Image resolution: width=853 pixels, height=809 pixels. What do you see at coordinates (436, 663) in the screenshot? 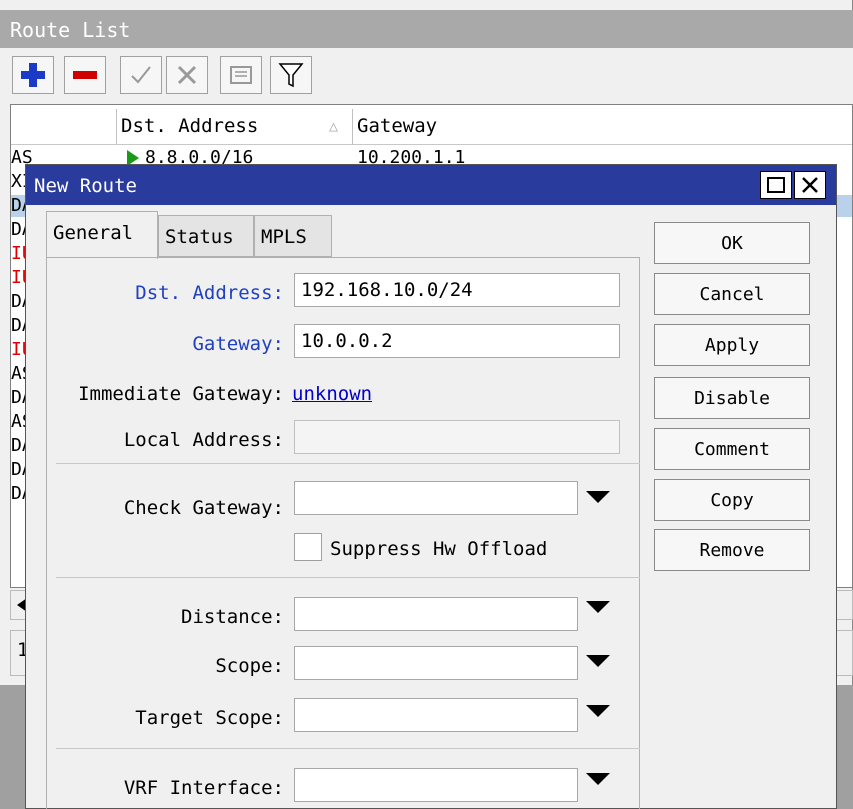
I see `scope-select` at bounding box center [436, 663].